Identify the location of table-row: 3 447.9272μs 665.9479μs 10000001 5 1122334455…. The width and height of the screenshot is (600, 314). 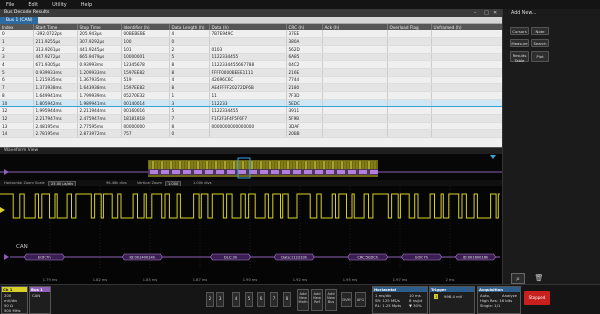
(251, 57).